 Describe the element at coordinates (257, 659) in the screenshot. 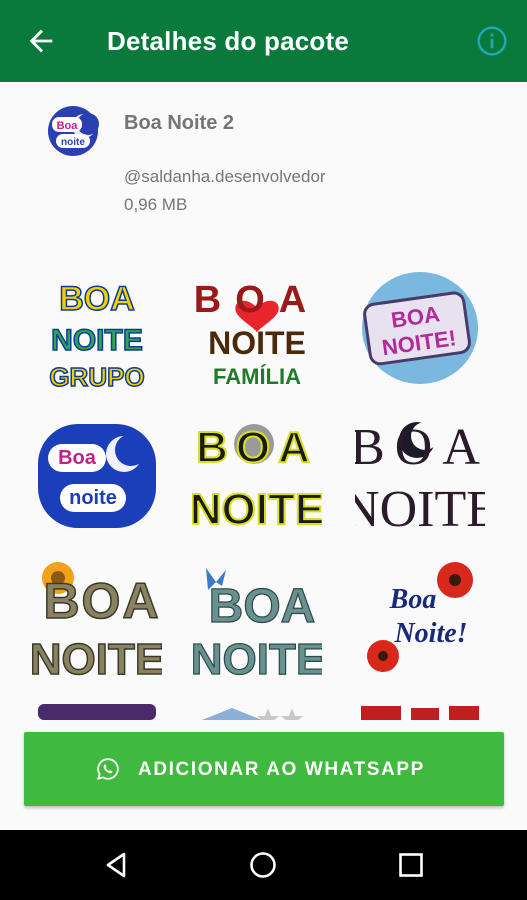

I see `sticker-8-line-2: NOITE` at that location.